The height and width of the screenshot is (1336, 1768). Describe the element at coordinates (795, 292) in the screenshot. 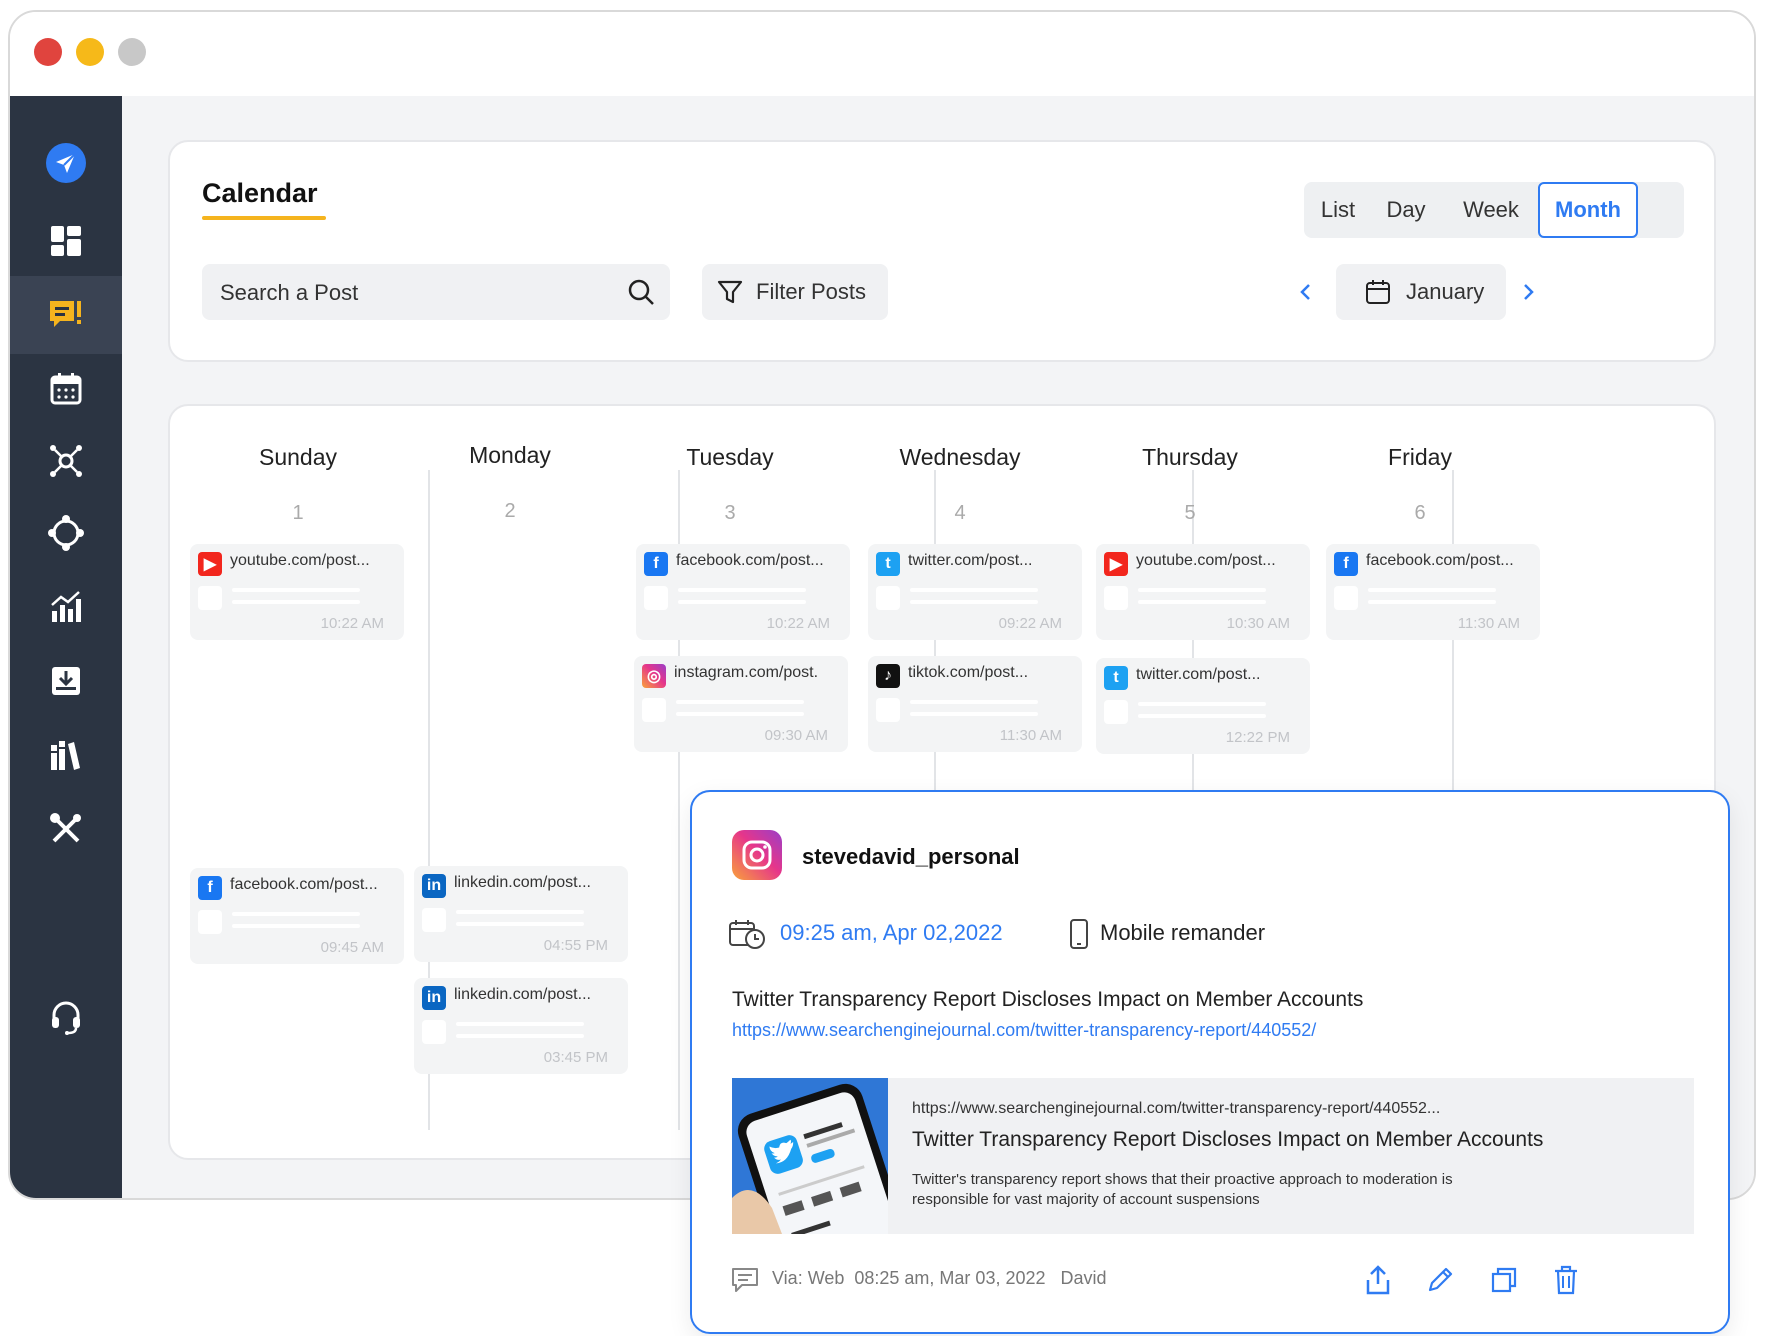

I see `filter-posts-button: Filter Posts` at that location.